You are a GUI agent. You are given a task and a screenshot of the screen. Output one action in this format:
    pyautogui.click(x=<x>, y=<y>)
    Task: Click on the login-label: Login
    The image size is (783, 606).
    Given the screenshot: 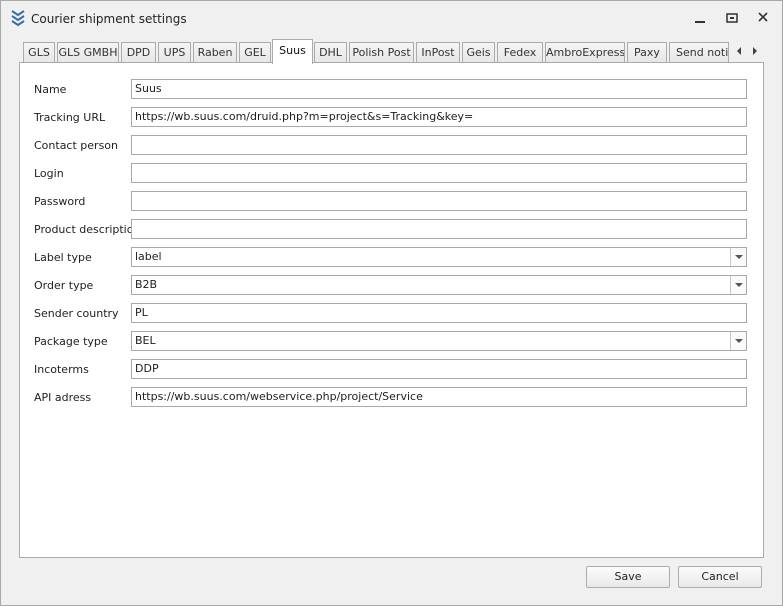 What is the action you would take?
    pyautogui.click(x=49, y=173)
    